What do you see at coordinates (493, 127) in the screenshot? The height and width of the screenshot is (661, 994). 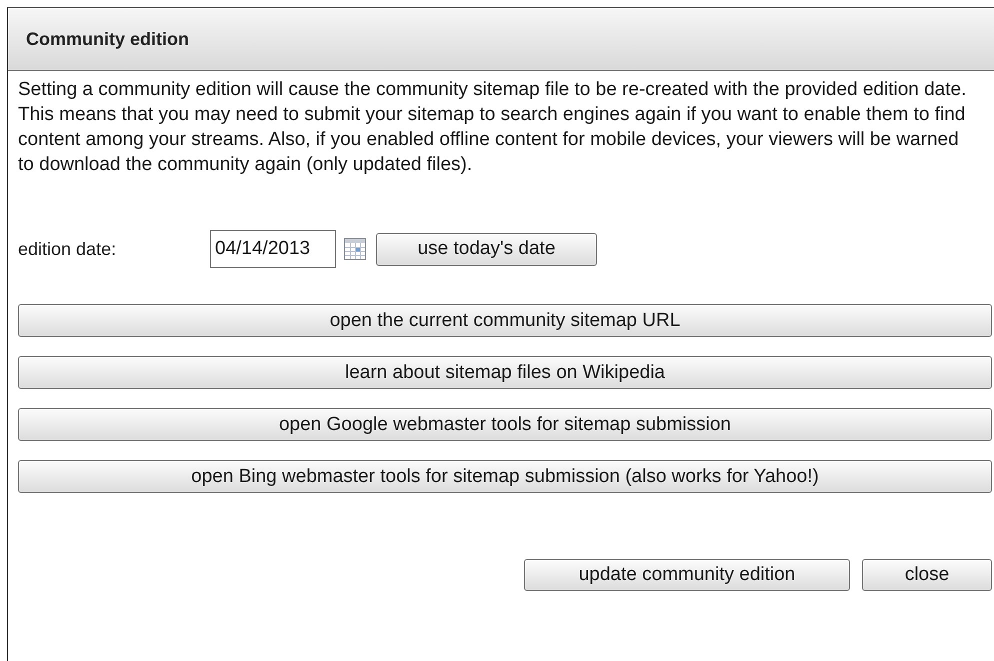 I see `description-text: Setting a community edition will cause the community sitemap file to be re-created with the provided edition date. This means that you may need to submit your sitemap to search engines again if you want to enable them to find content among your streams. Also, if you enabled offline content for mobile devices, your viewers will be warned to download the community again (only updated files).` at bounding box center [493, 127].